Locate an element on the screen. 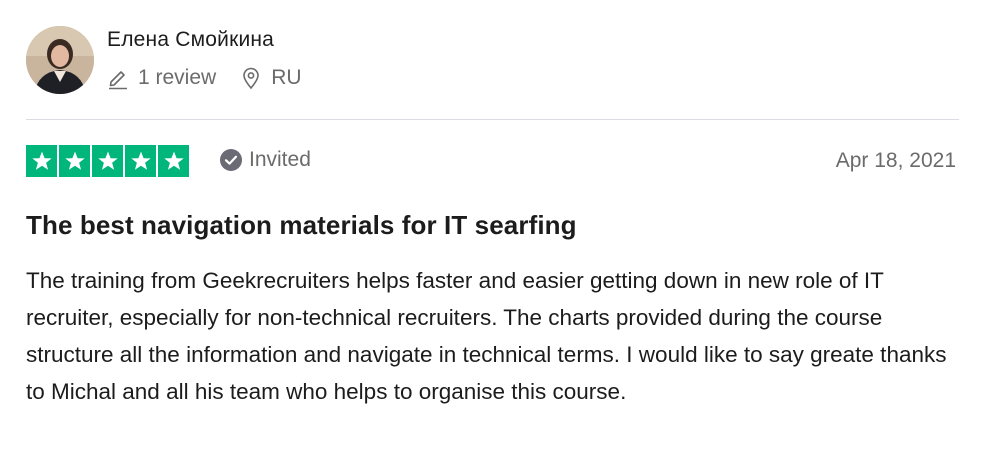 Image resolution: width=985 pixels, height=463 pixels. reviewer-name: Елена Смойкина is located at coordinates (190, 40).